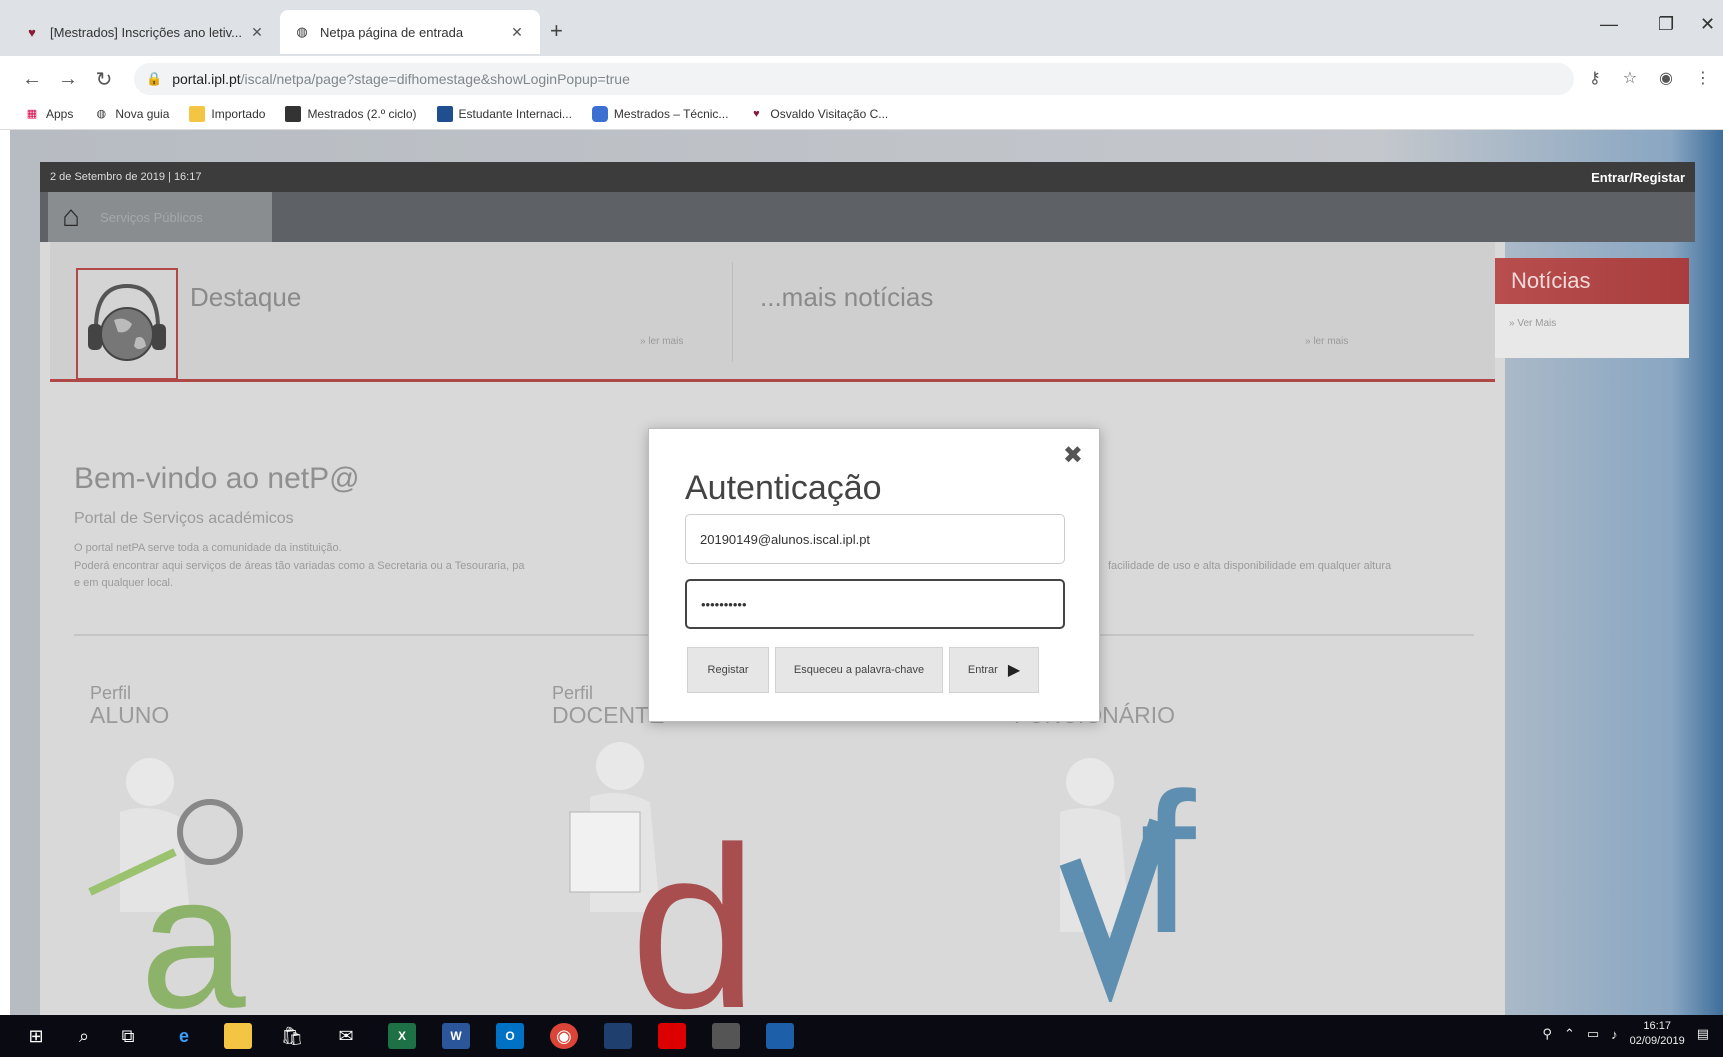  I want to click on bookmark-apps: ▦ Apps, so click(49, 114).